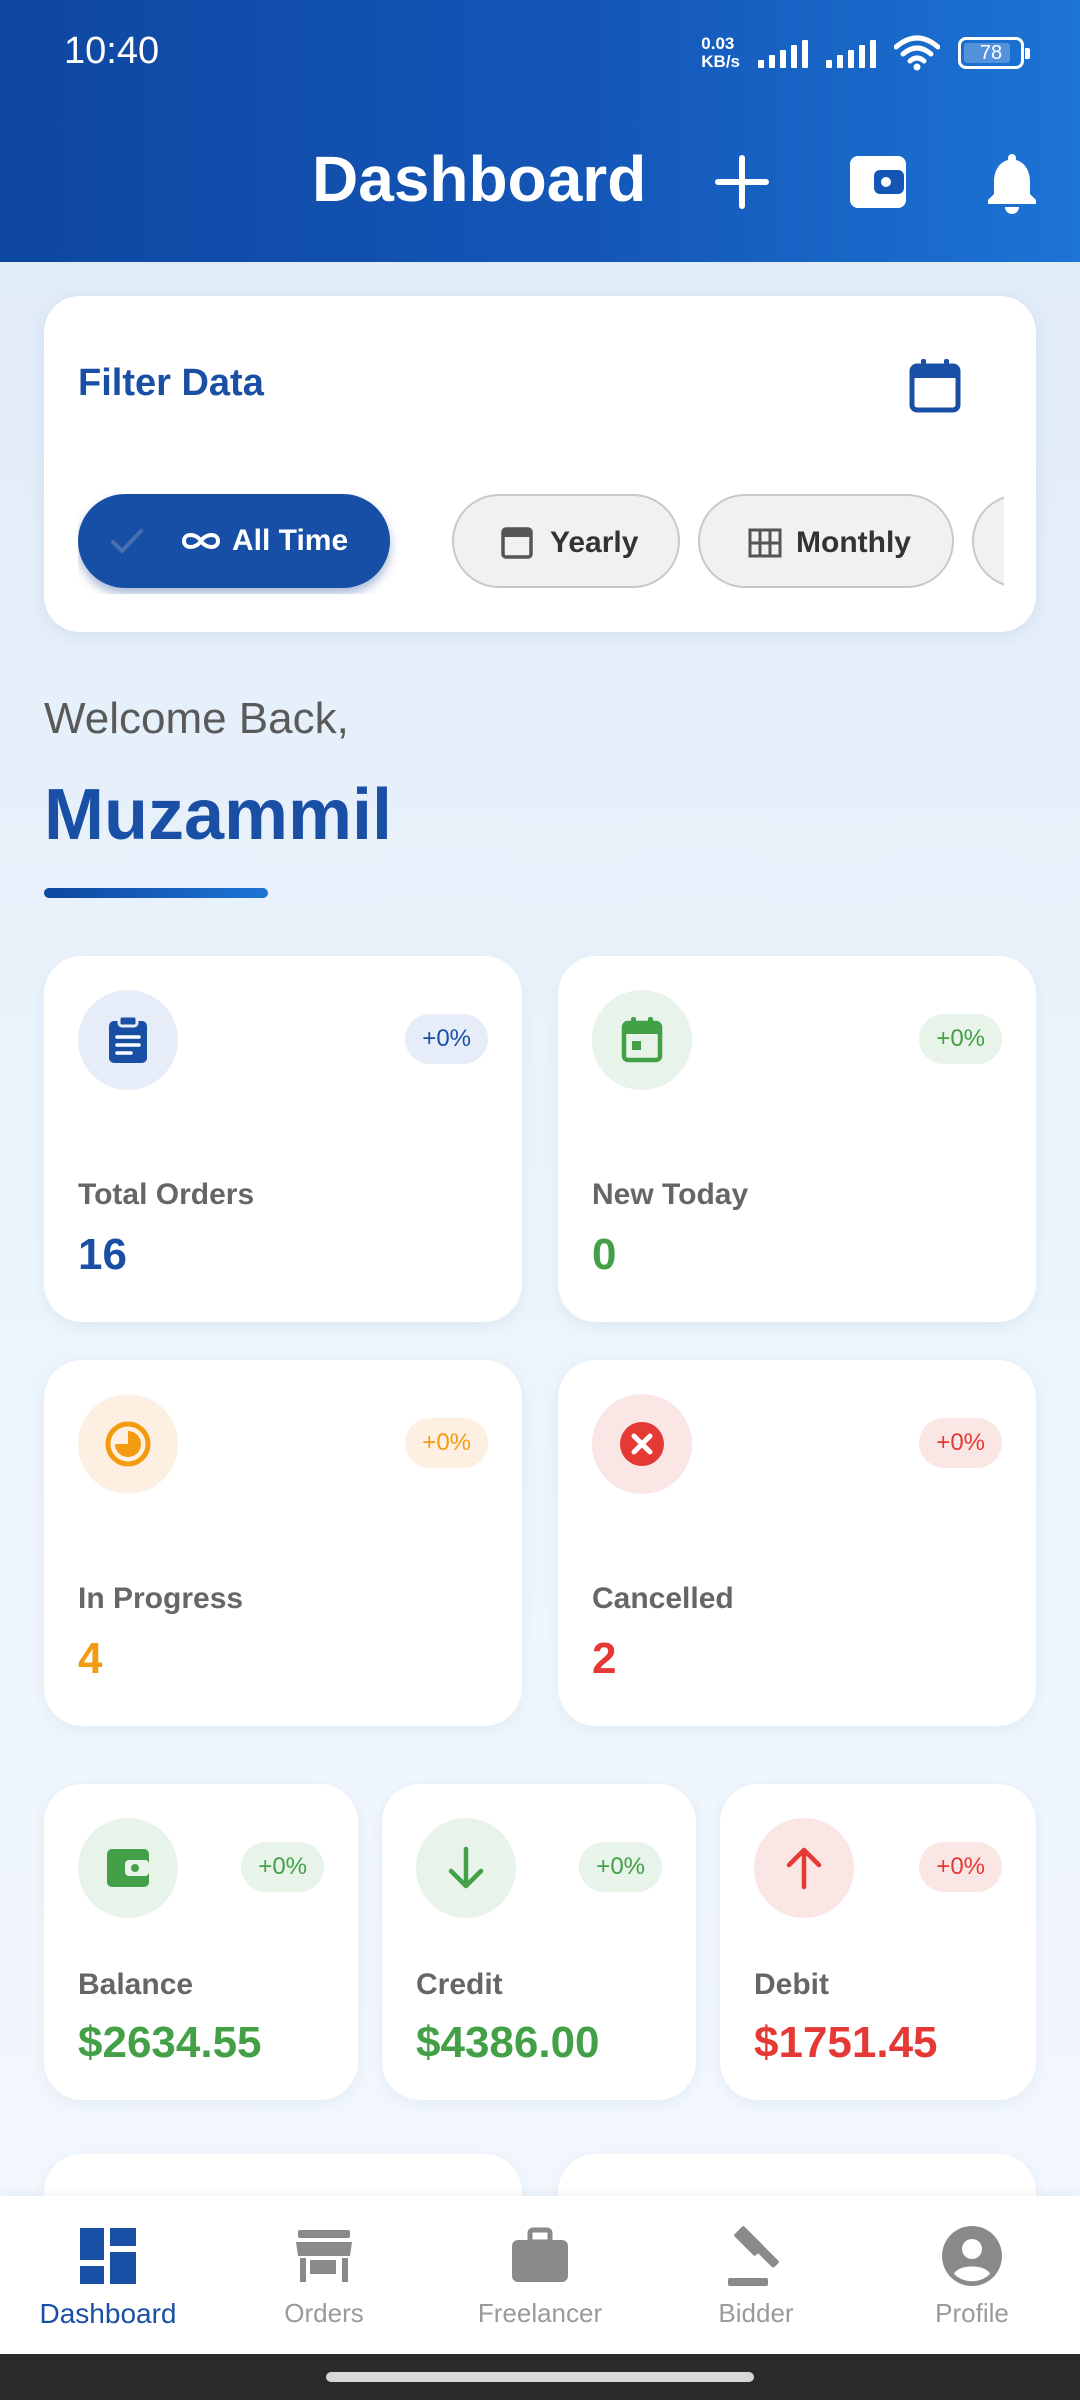 This screenshot has width=1080, height=2400. What do you see at coordinates (917, 53) in the screenshot?
I see `wifi-icon` at bounding box center [917, 53].